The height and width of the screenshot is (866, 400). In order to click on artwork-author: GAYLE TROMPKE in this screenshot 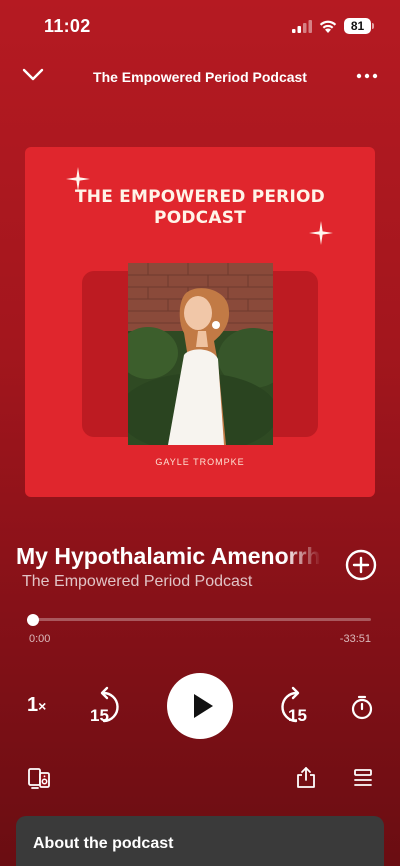, I will do `click(200, 462)`.